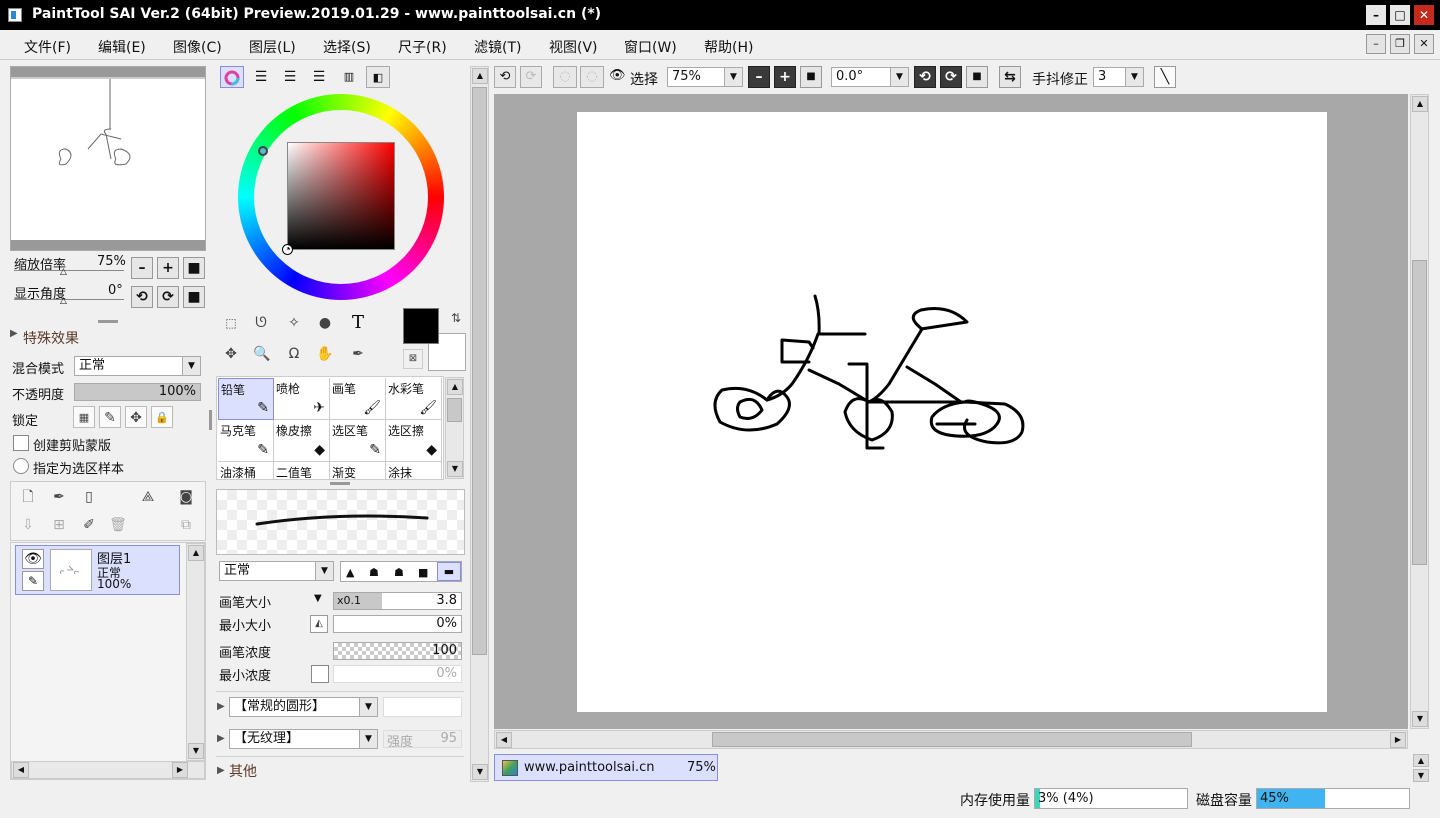  I want to click on merge-layer-icon: ⊞, so click(59, 525).